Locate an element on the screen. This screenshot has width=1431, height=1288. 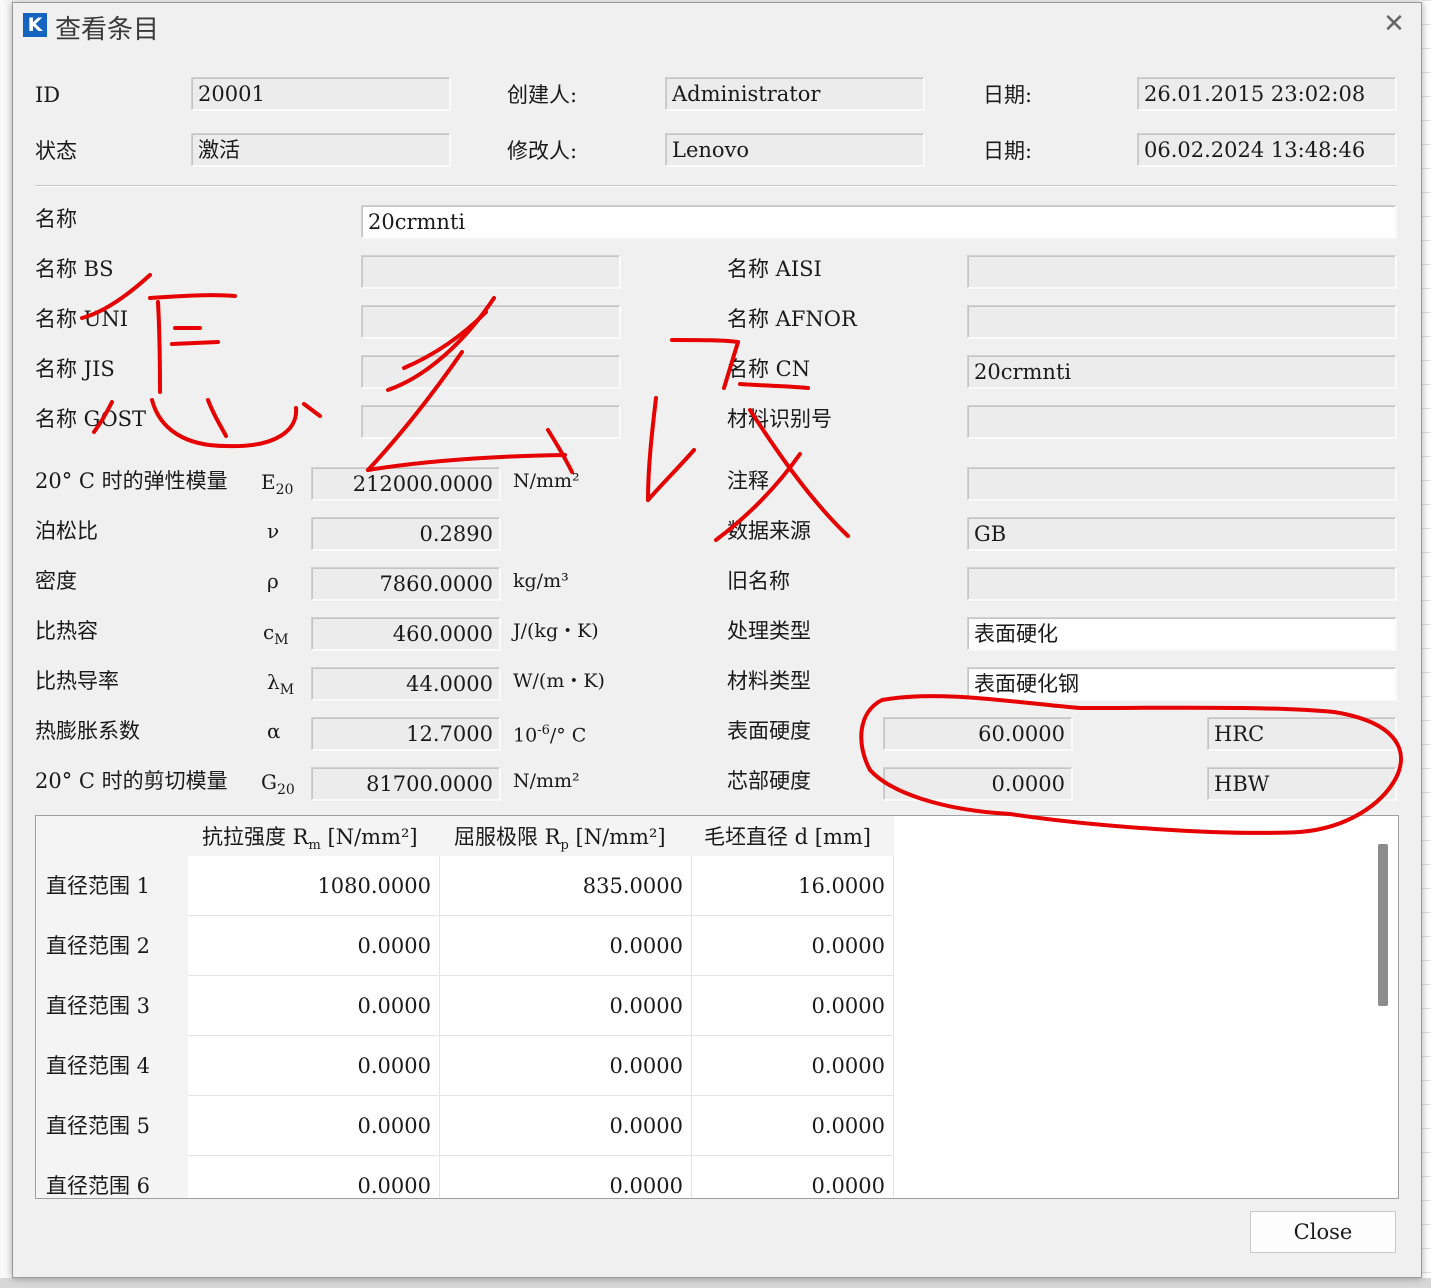
core-hardness-field: 0.0000 is located at coordinates (978, 784).